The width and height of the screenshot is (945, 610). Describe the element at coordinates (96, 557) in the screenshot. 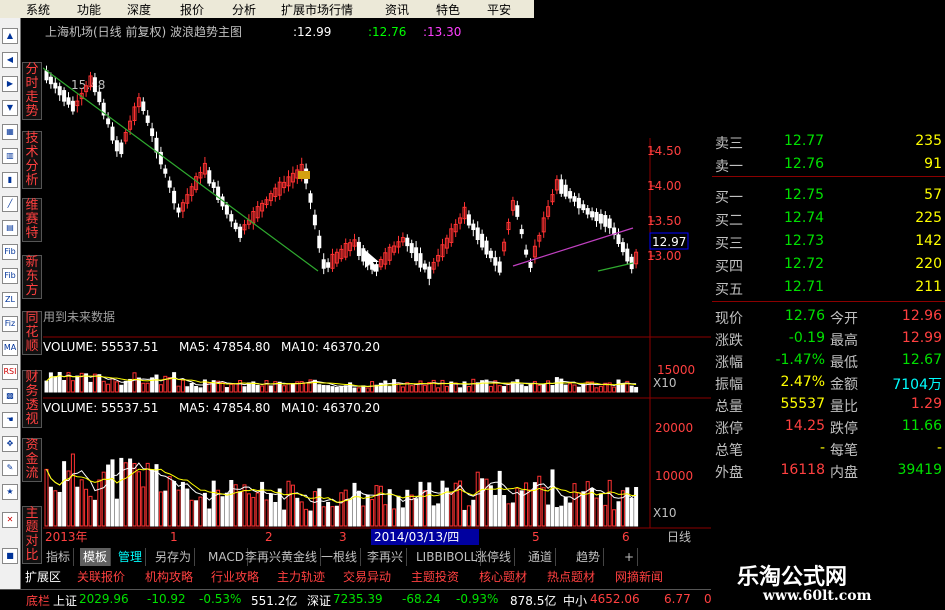

I see `indicator-tab: 模板` at that location.